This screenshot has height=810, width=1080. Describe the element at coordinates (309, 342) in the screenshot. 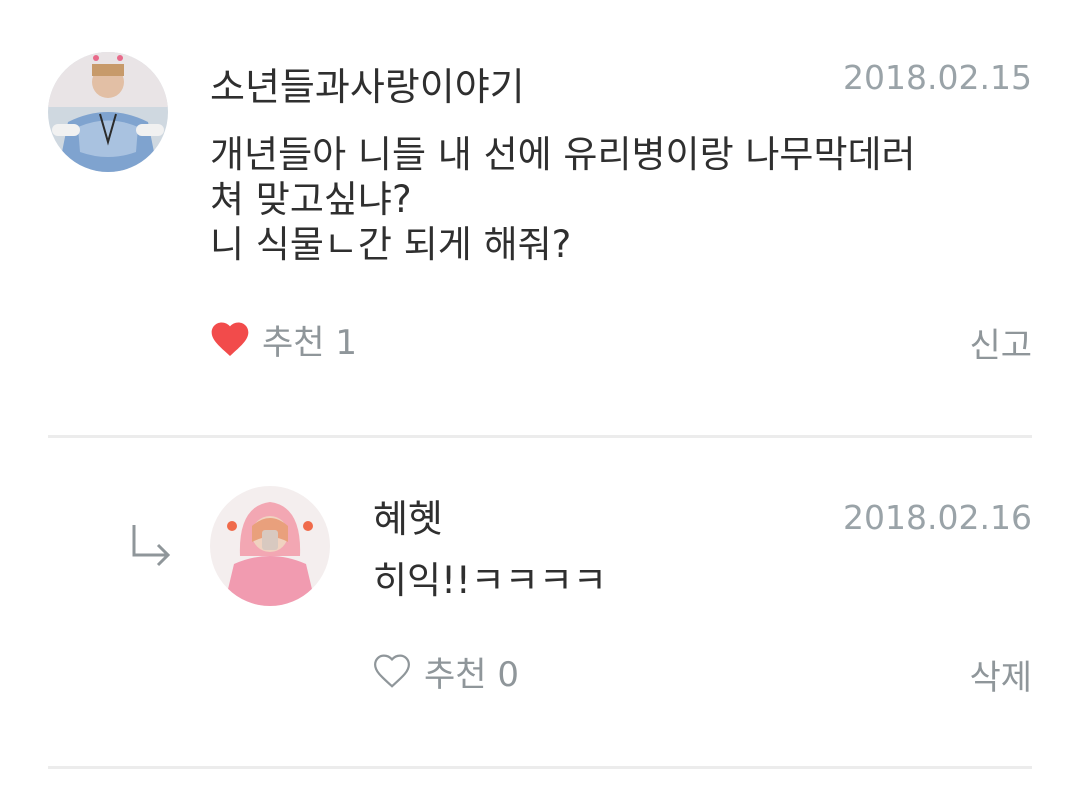

I see `like-count-label: 추천 1` at that location.